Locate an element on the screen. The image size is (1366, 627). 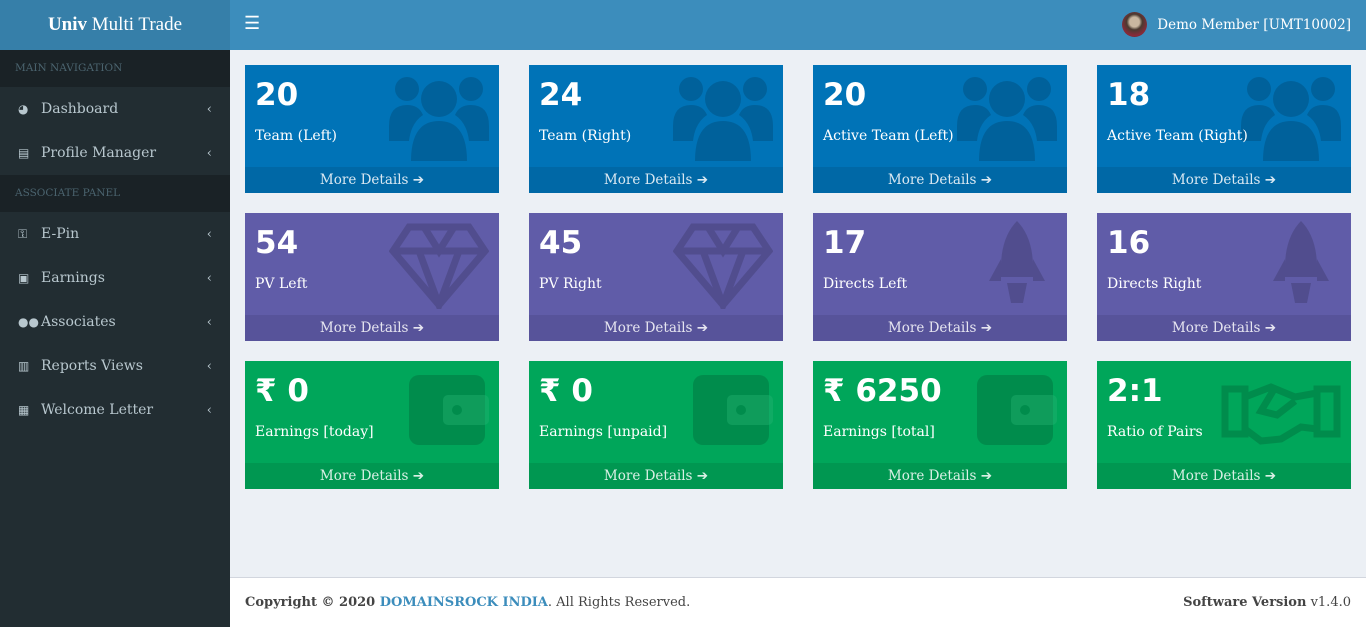
key-icon: ⚿ is located at coordinates (23, 233).